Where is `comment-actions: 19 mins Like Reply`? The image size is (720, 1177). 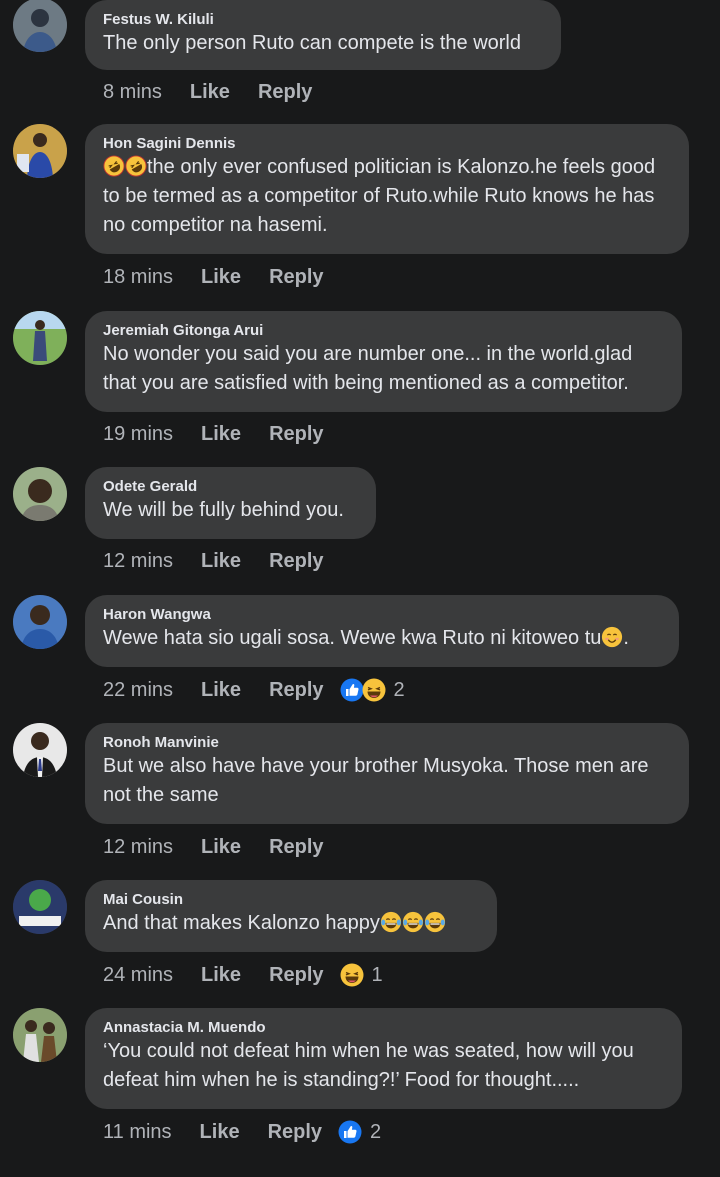 comment-actions: 19 mins Like Reply is located at coordinates (227, 434).